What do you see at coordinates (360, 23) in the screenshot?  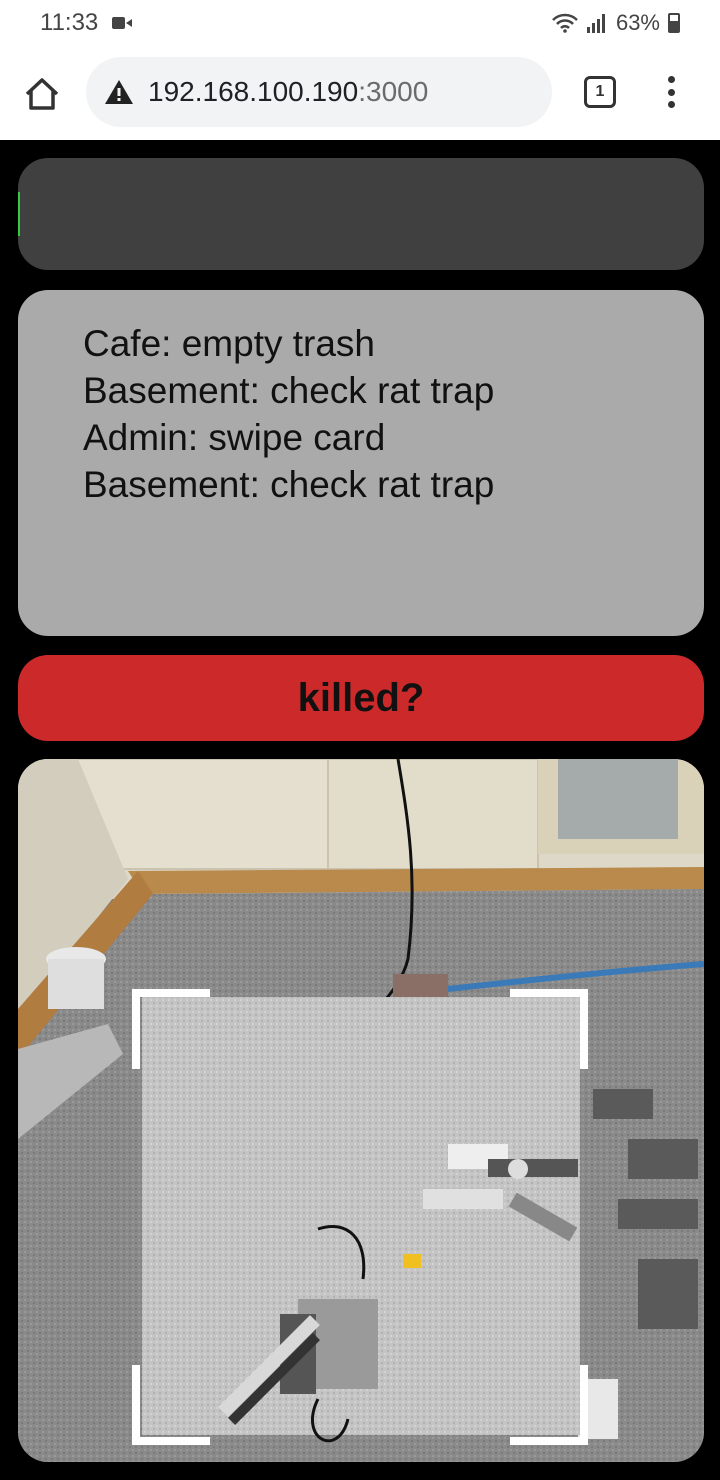 I see `status-bar: 11:33 63%` at bounding box center [360, 23].